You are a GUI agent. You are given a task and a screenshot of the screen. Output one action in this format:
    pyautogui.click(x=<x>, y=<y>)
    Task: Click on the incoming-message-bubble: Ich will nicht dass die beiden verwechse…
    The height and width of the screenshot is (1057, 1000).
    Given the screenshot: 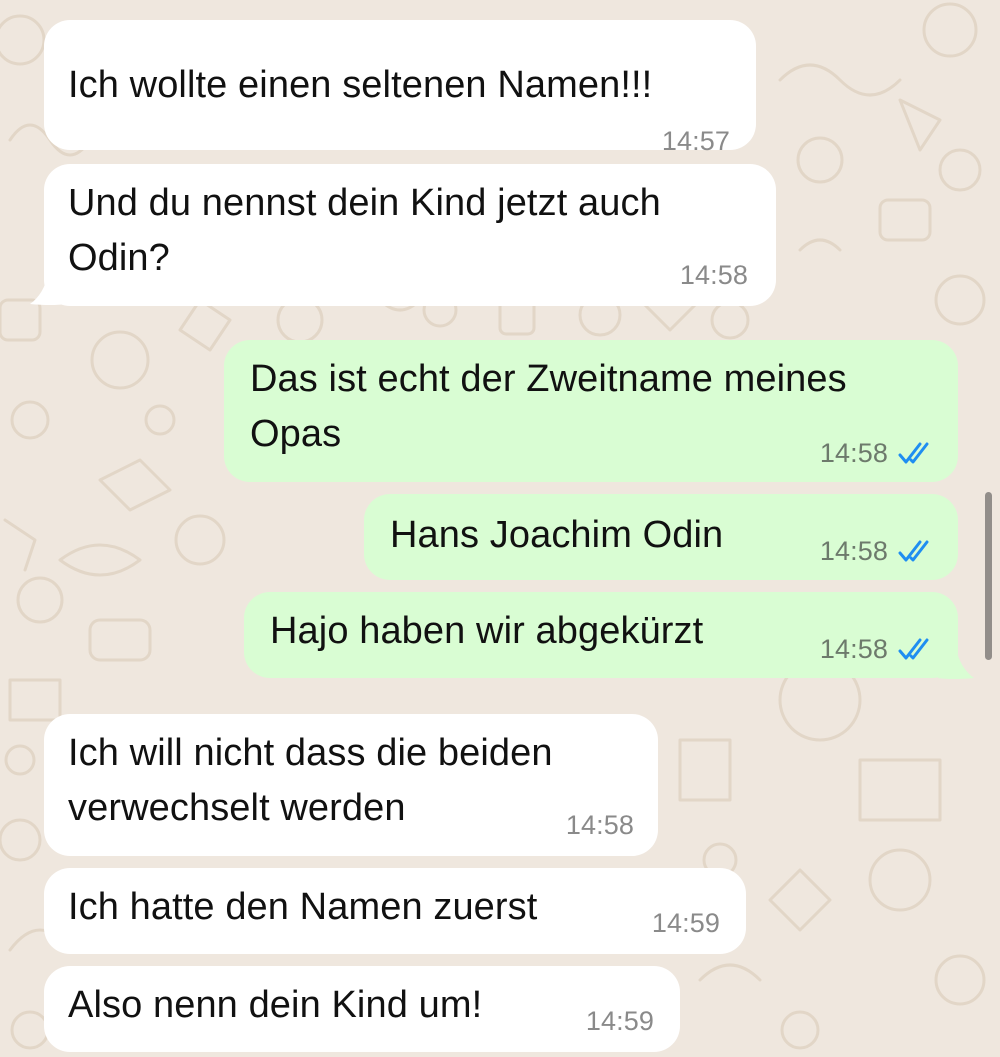 What is the action you would take?
    pyautogui.click(x=351, y=785)
    